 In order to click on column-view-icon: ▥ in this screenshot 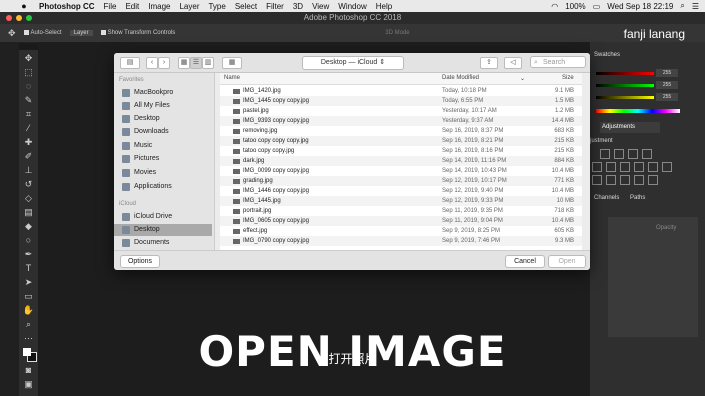, I will do `click(208, 63)`.